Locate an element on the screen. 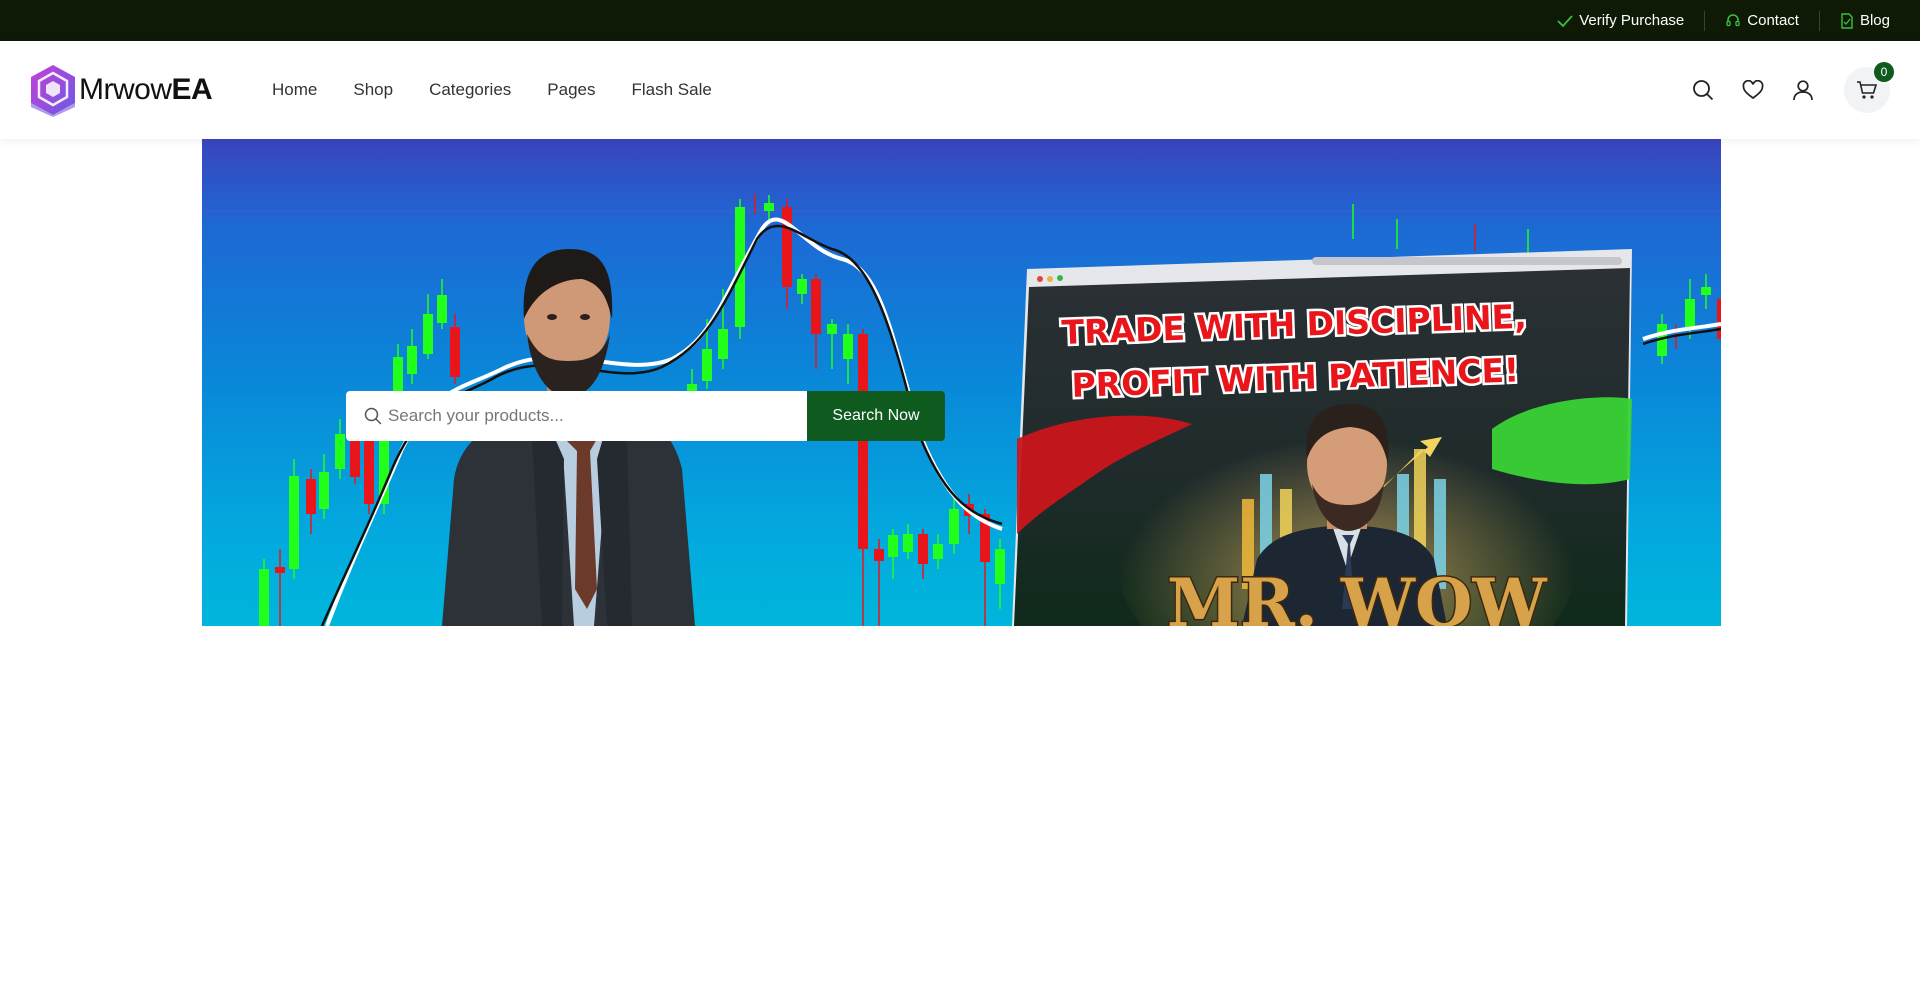  search-button is located at coordinates (1703, 90).